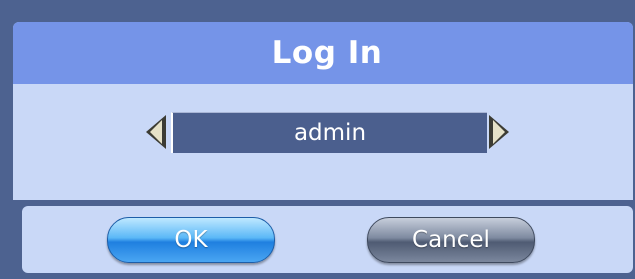  I want to click on user-name-value: admin, so click(330, 133).